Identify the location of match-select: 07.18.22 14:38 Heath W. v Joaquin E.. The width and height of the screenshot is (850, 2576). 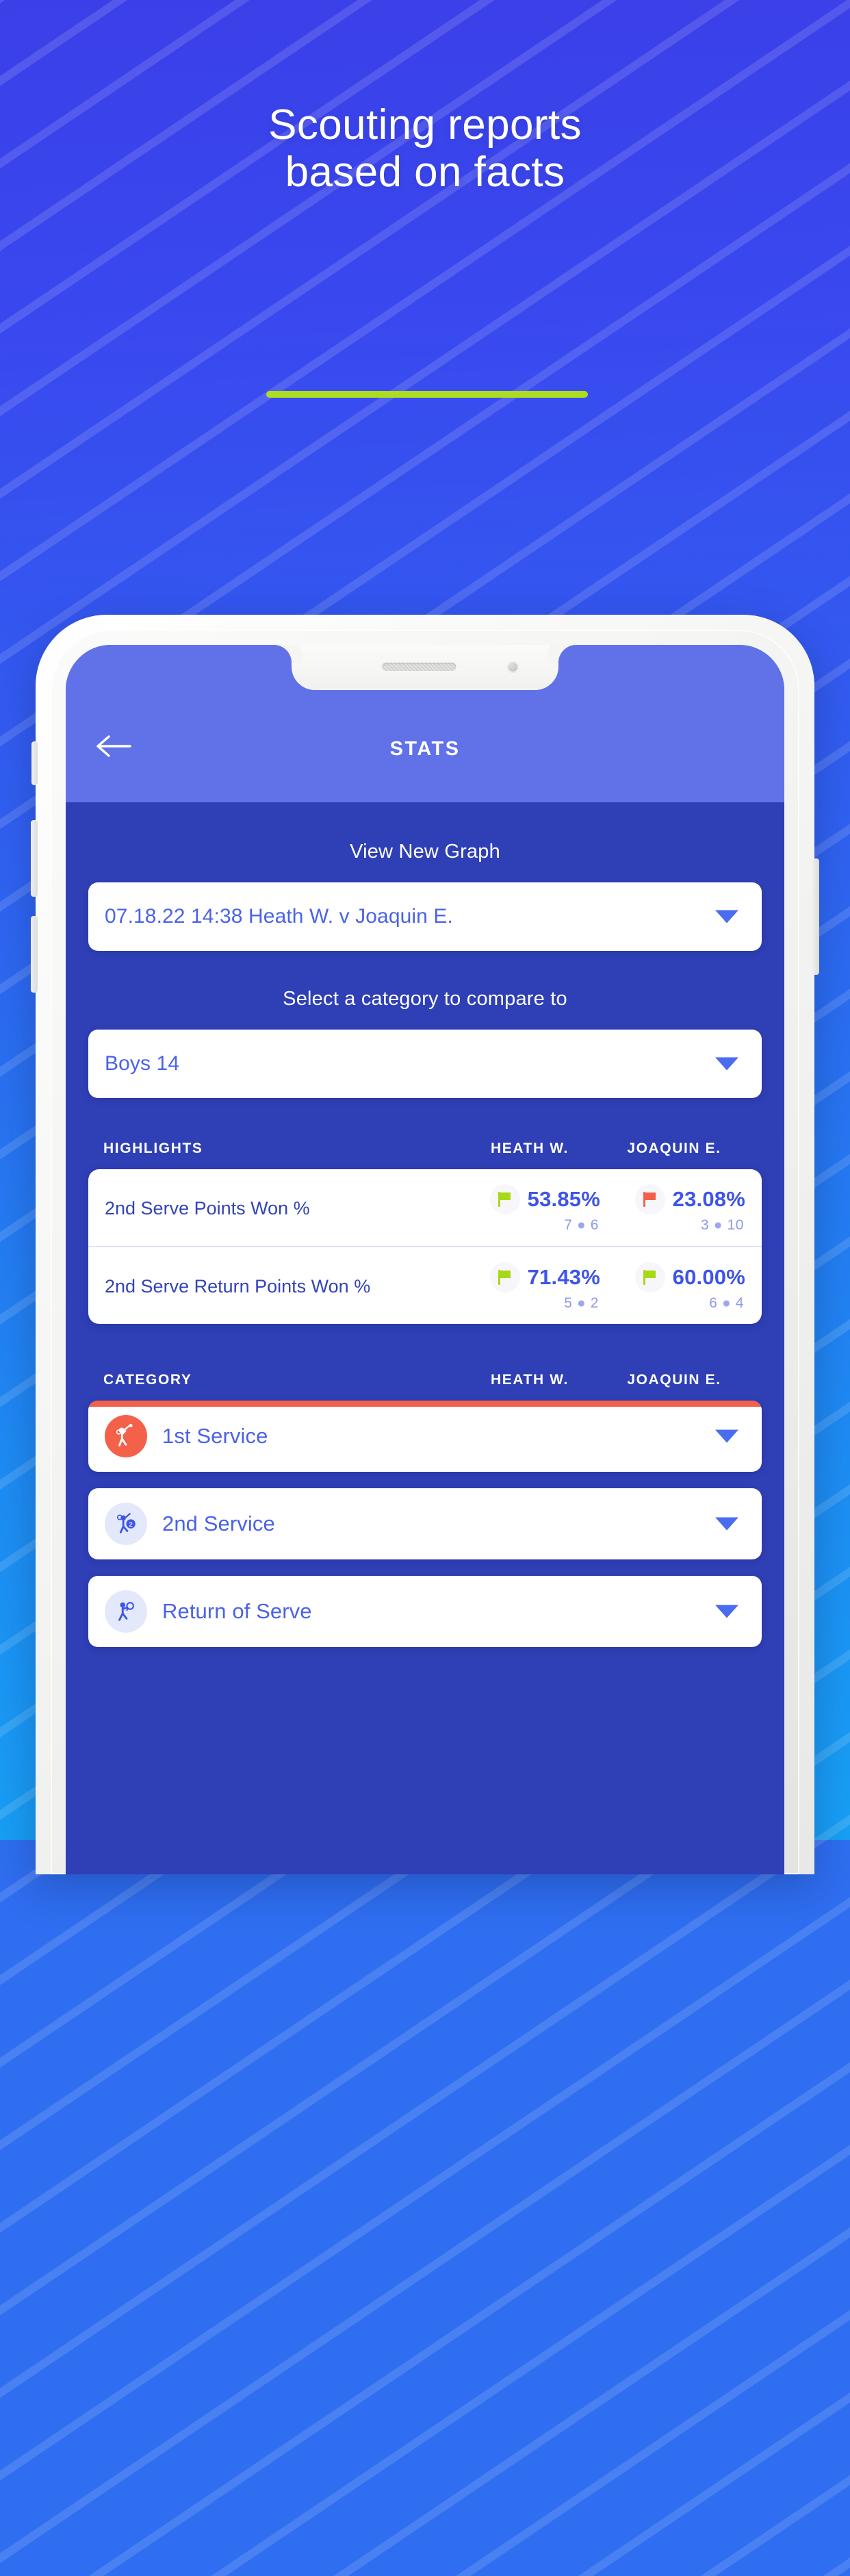
(425, 916).